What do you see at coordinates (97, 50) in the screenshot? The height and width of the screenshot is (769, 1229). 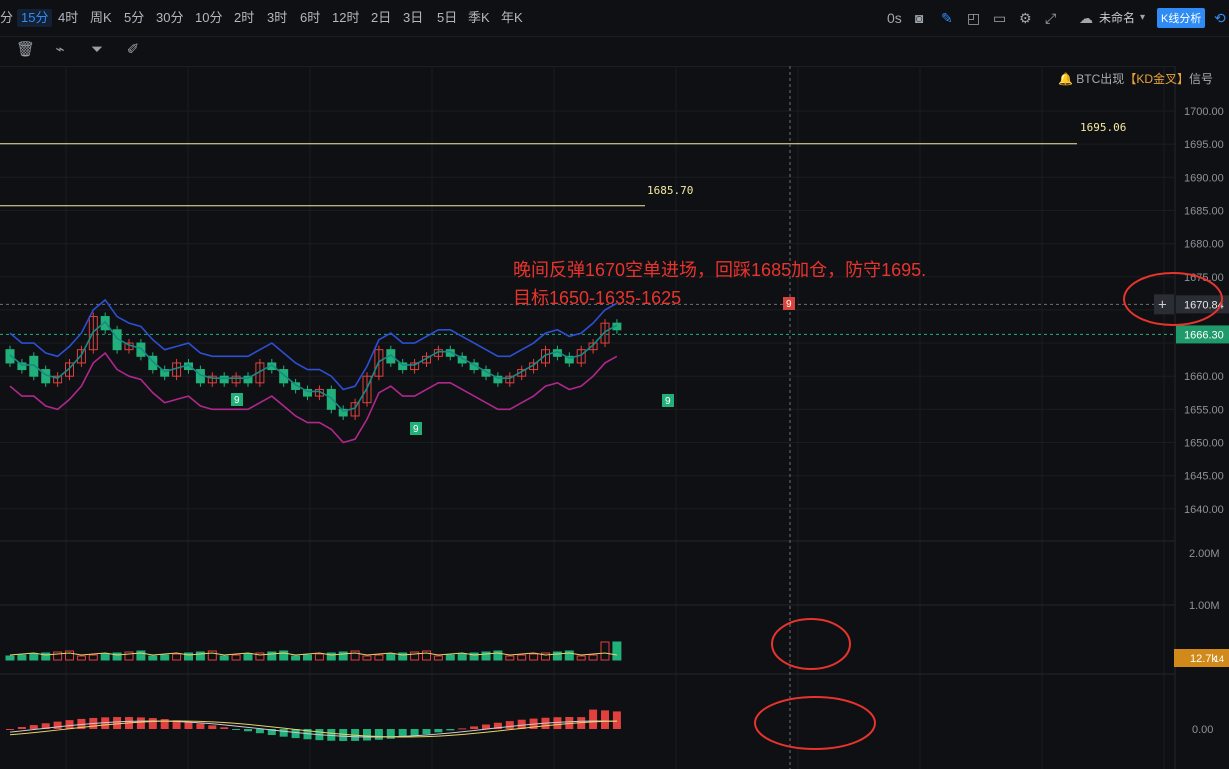 I see `filter-icon: ⏷` at bounding box center [97, 50].